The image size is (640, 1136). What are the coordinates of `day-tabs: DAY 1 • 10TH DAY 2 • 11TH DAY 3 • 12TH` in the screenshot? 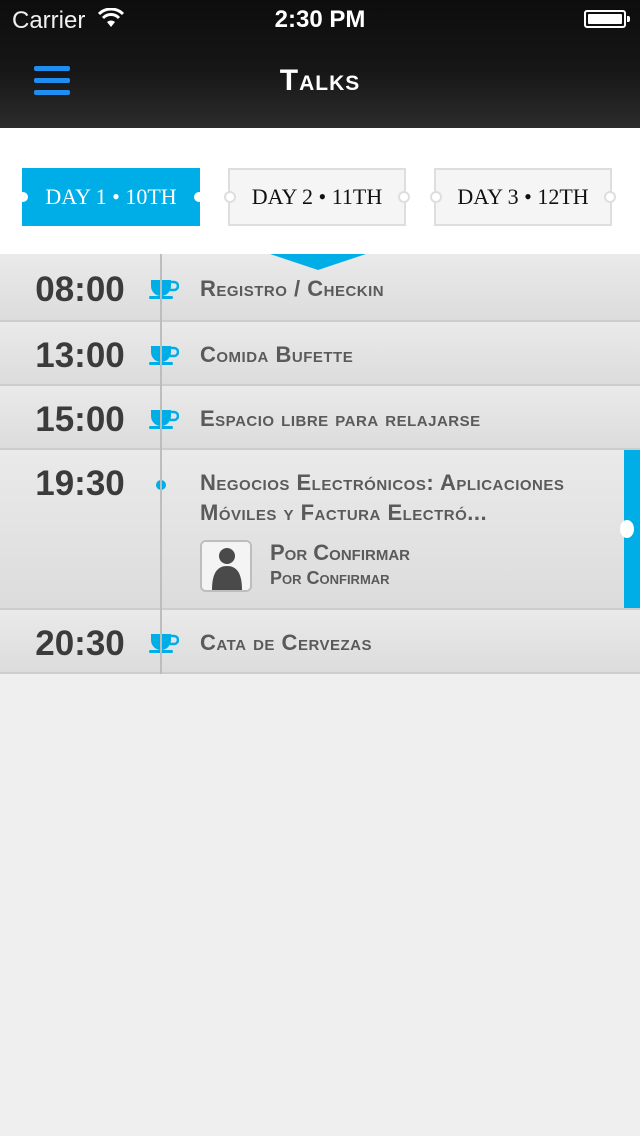 It's located at (320, 191).